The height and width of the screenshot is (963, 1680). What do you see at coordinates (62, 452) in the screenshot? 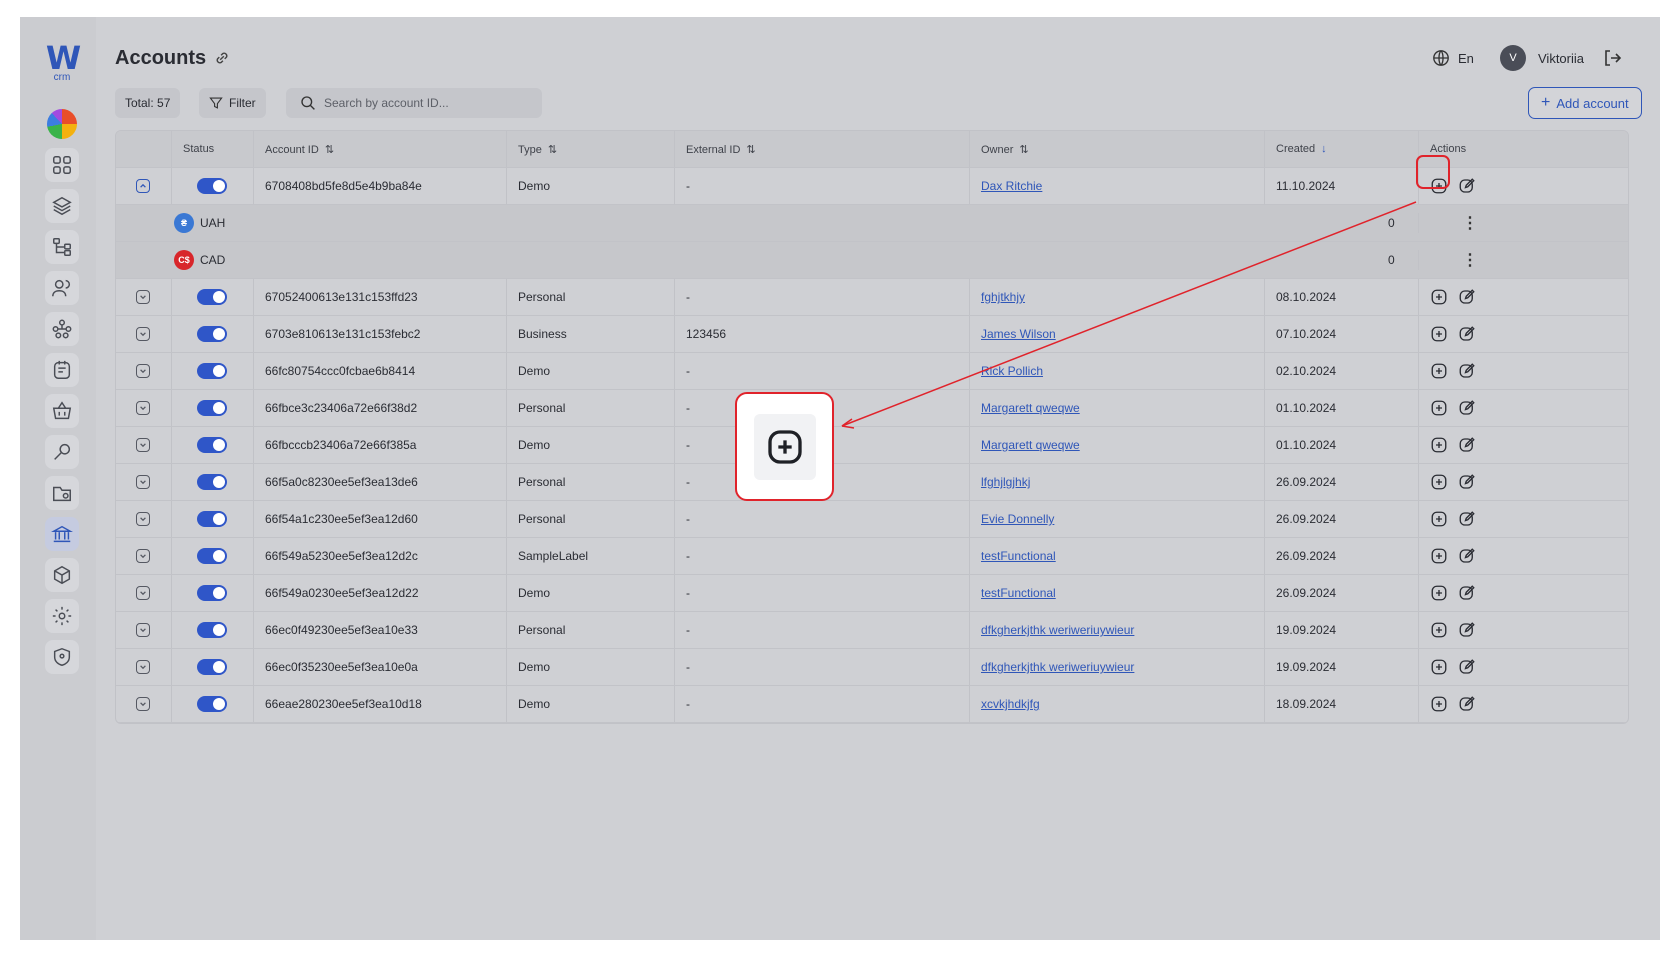
I see `sidebar-item-tools` at bounding box center [62, 452].